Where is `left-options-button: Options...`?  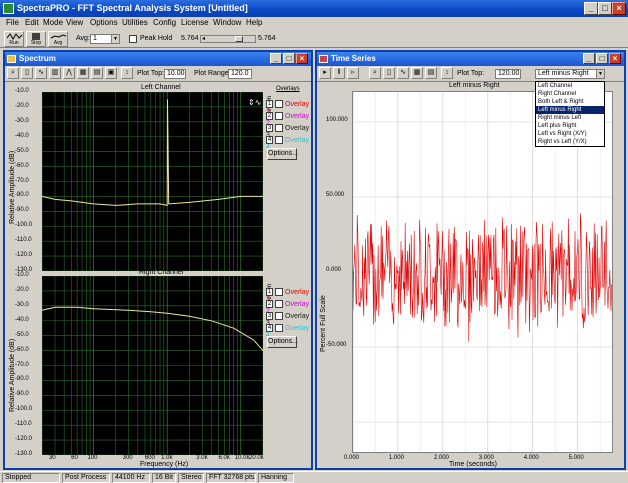
left-options-button: Options... is located at coordinates (282, 154).